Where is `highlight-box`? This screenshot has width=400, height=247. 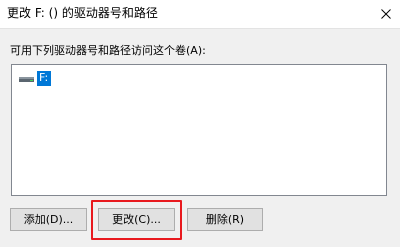 highlight-box is located at coordinates (136, 220).